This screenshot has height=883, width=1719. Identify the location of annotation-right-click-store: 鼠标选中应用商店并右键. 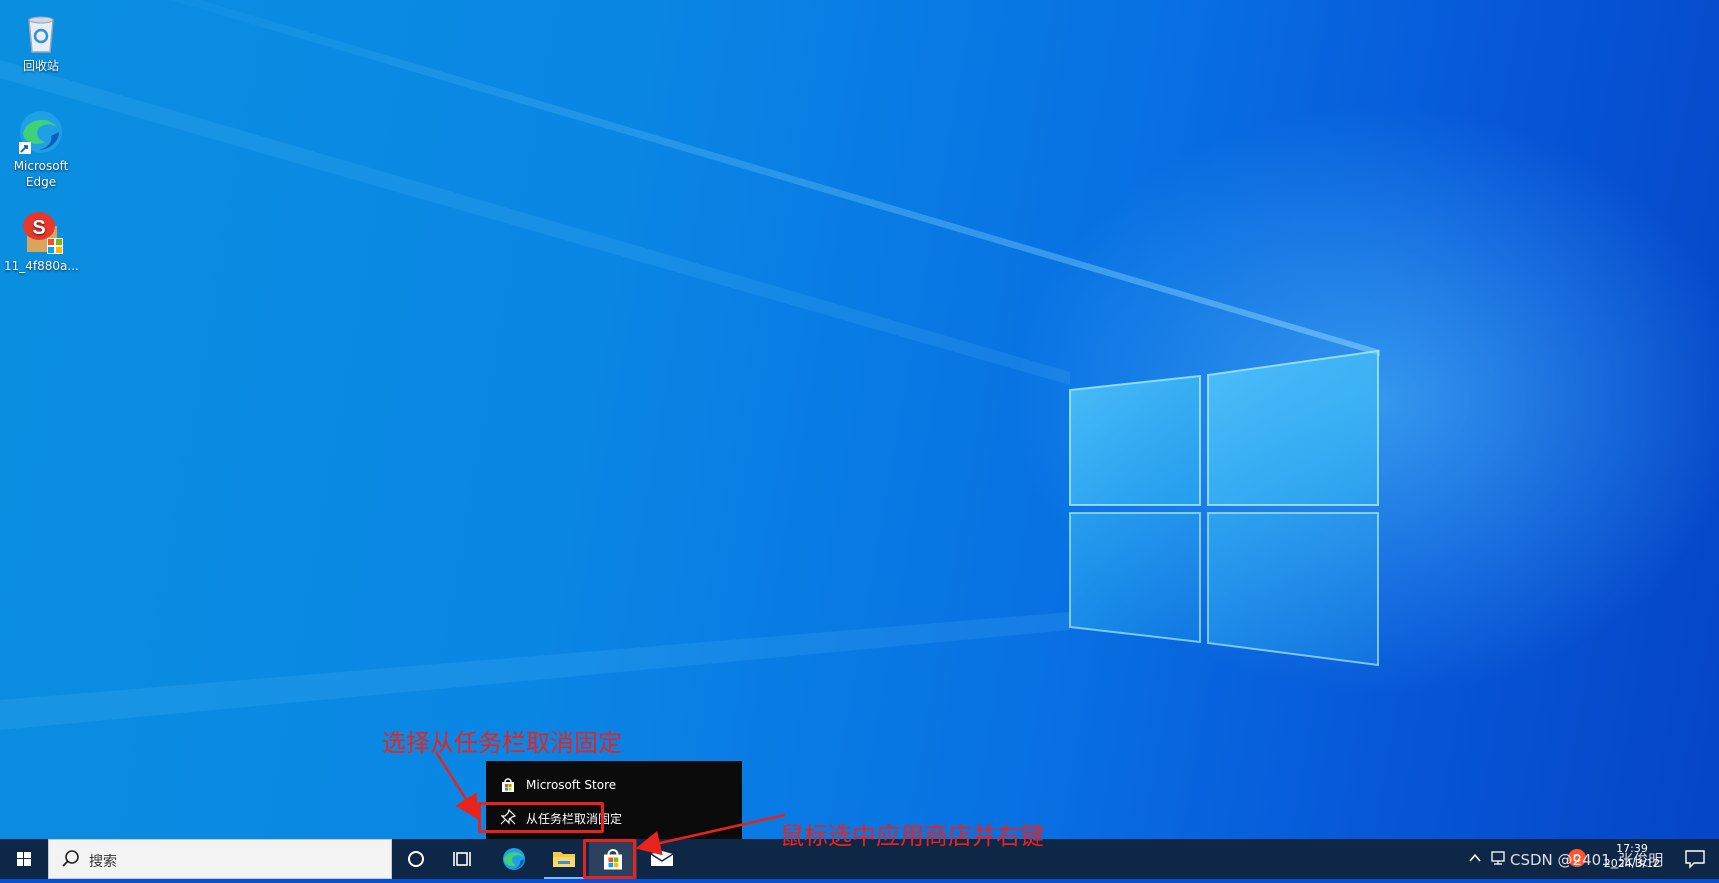
(912, 836).